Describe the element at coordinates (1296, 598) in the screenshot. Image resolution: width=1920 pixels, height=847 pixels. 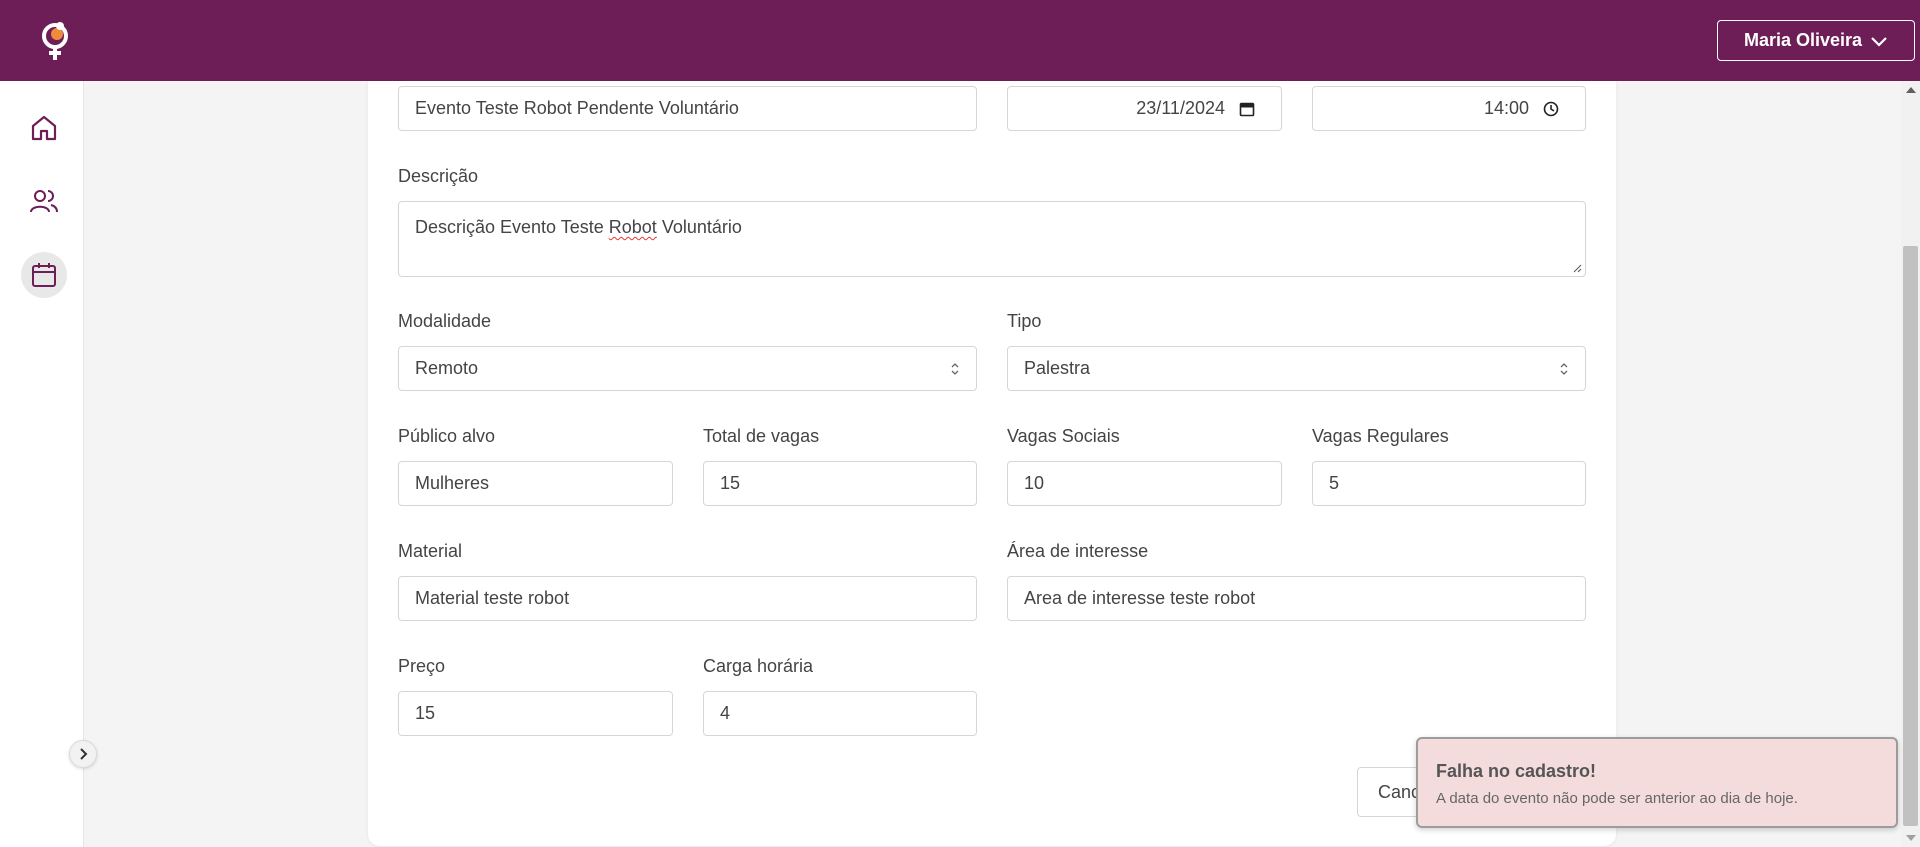
I see `interest-area-input: Area de interesse teste robot` at that location.